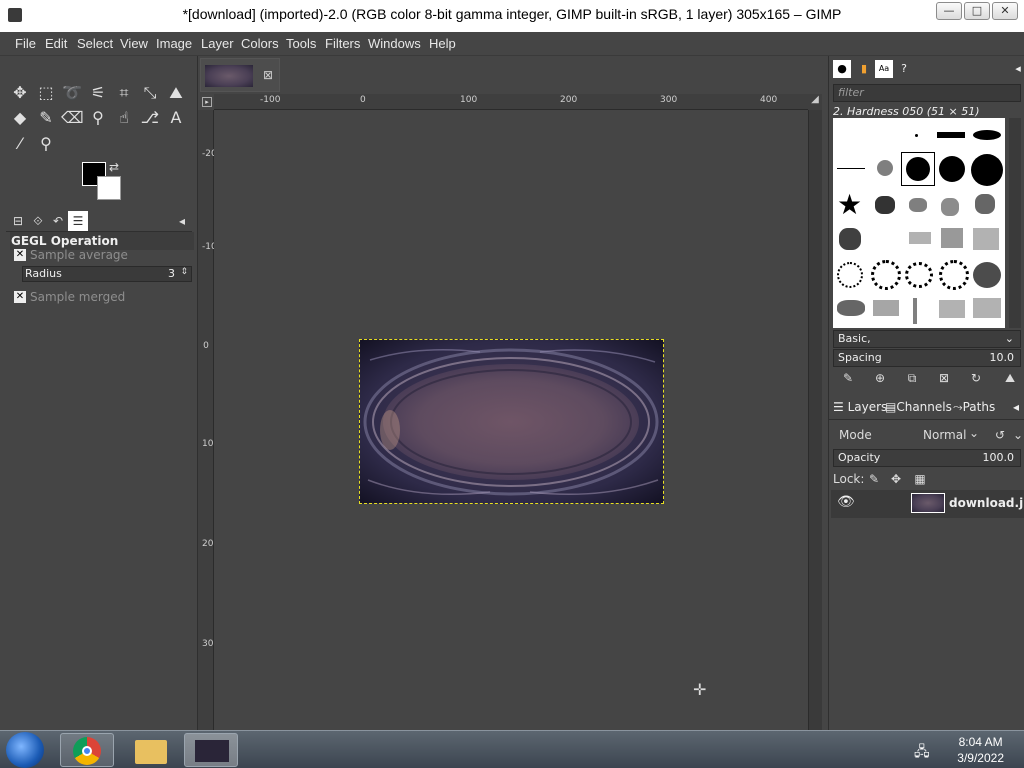 Image resolution: width=1024 pixels, height=768 pixels. Describe the element at coordinates (848, 378) in the screenshot. I see `edit-brush-icon: ✎` at that location.